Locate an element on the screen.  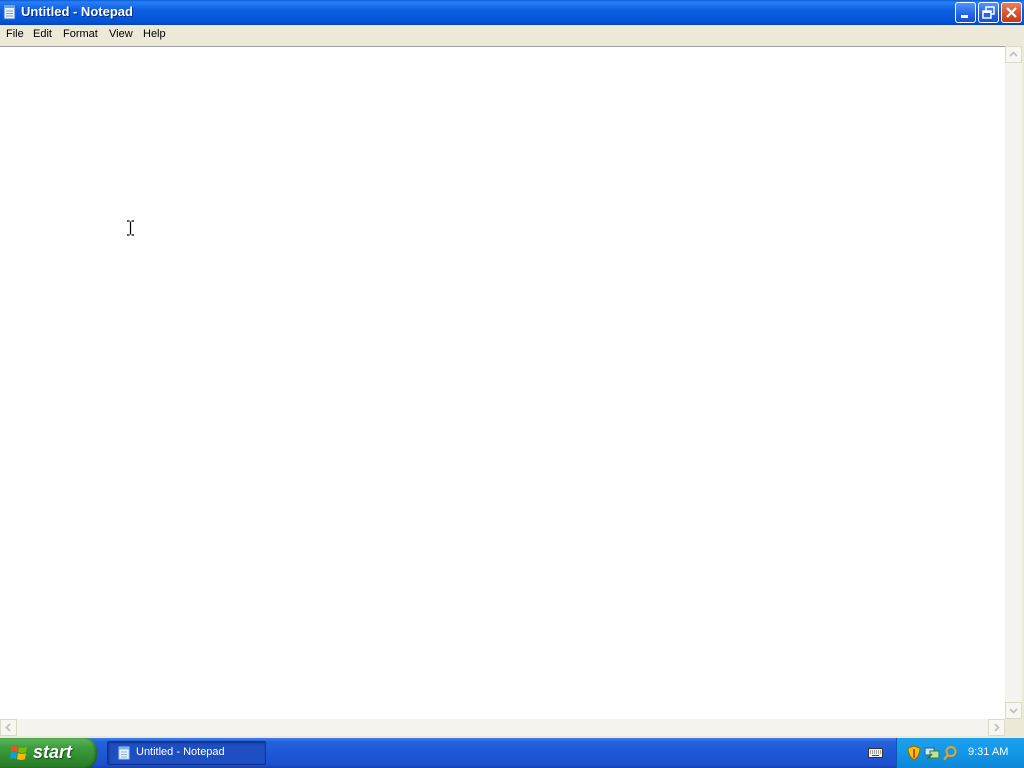
text-cursor-icon is located at coordinates (130, 228).